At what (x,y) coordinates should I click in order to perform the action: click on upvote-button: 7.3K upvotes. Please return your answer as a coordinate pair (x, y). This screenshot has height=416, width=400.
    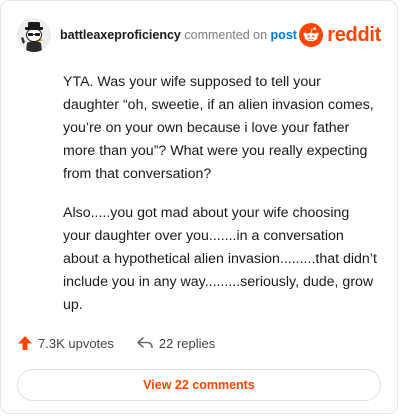
    Looking at the image, I should click on (65, 343).